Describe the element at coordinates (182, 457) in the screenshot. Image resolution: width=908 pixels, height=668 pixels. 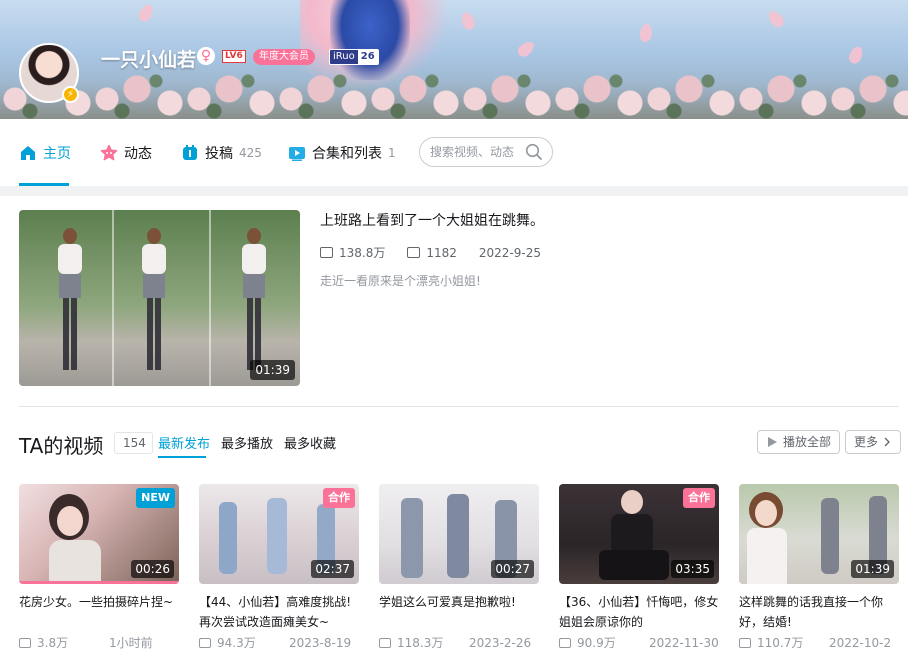
I see `active-sort-indicator` at that location.